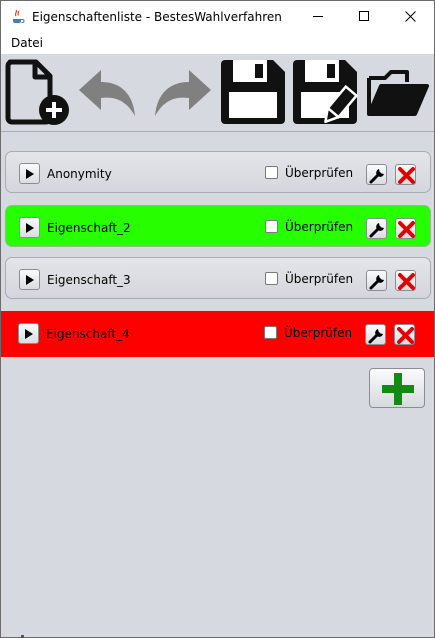  I want to click on new-document-plus-icon, so click(37, 92).